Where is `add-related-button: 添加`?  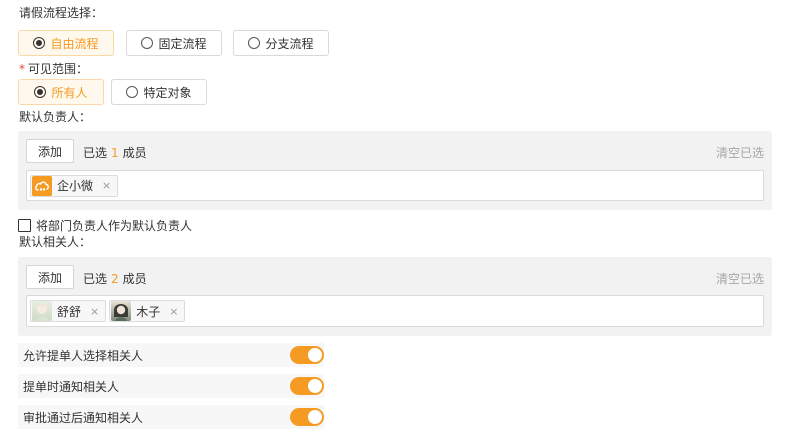
add-related-button: 添加 is located at coordinates (50, 277).